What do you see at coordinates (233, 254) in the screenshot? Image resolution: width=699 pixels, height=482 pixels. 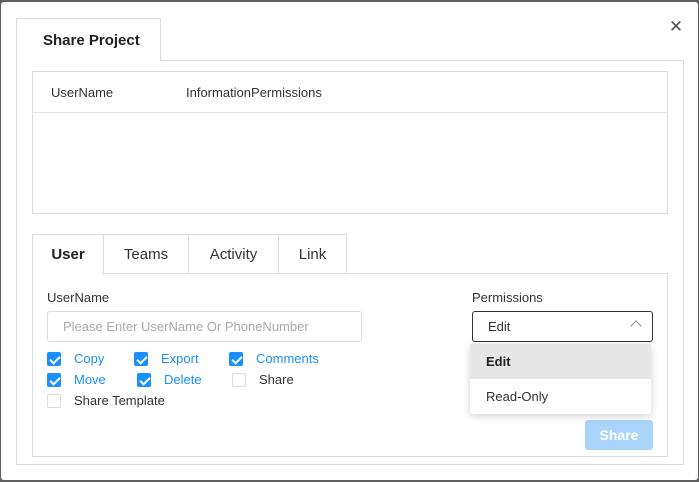 I see `tab-activity: Activity` at bounding box center [233, 254].